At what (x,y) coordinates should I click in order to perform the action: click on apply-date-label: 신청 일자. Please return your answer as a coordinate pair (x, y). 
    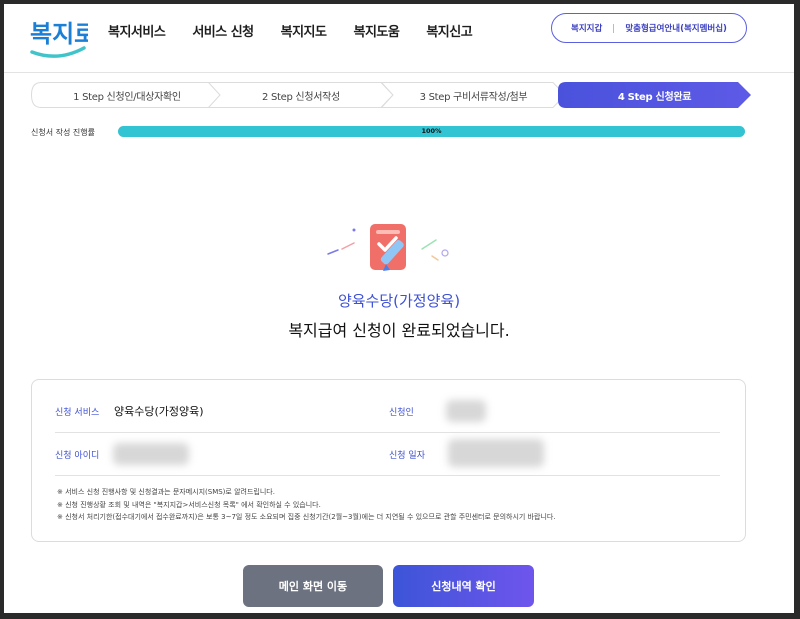
    Looking at the image, I should click on (407, 456).